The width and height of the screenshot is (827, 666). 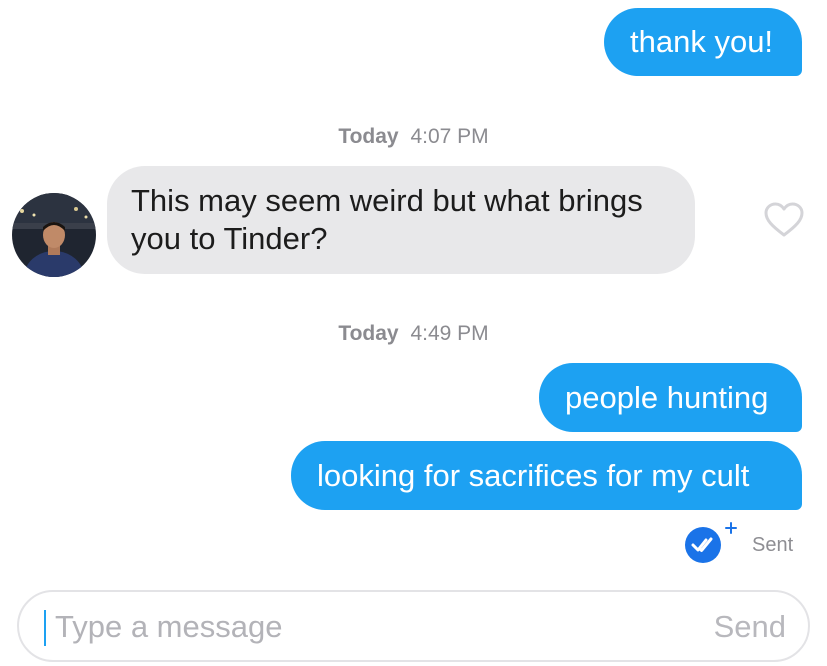 I want to click on avatar-photo, so click(x=54, y=235).